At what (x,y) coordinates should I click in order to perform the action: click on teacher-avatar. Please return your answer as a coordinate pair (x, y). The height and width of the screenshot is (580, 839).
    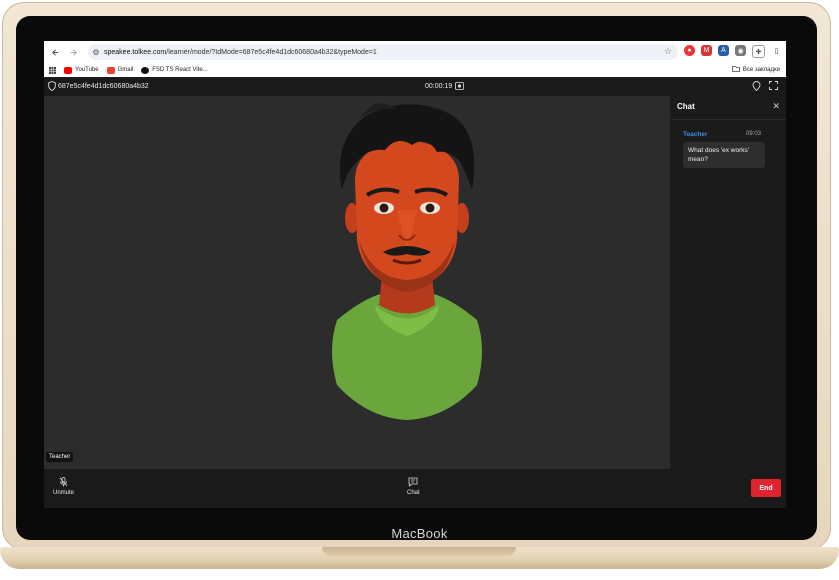
    Looking at the image, I should click on (407, 261).